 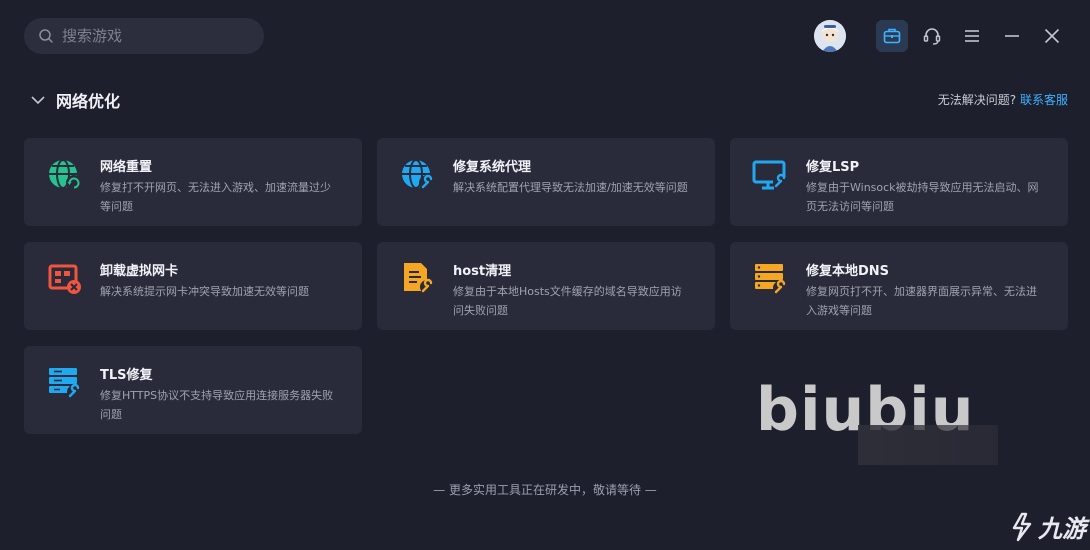 I want to click on network-card-remove-icon, so click(x=65, y=279).